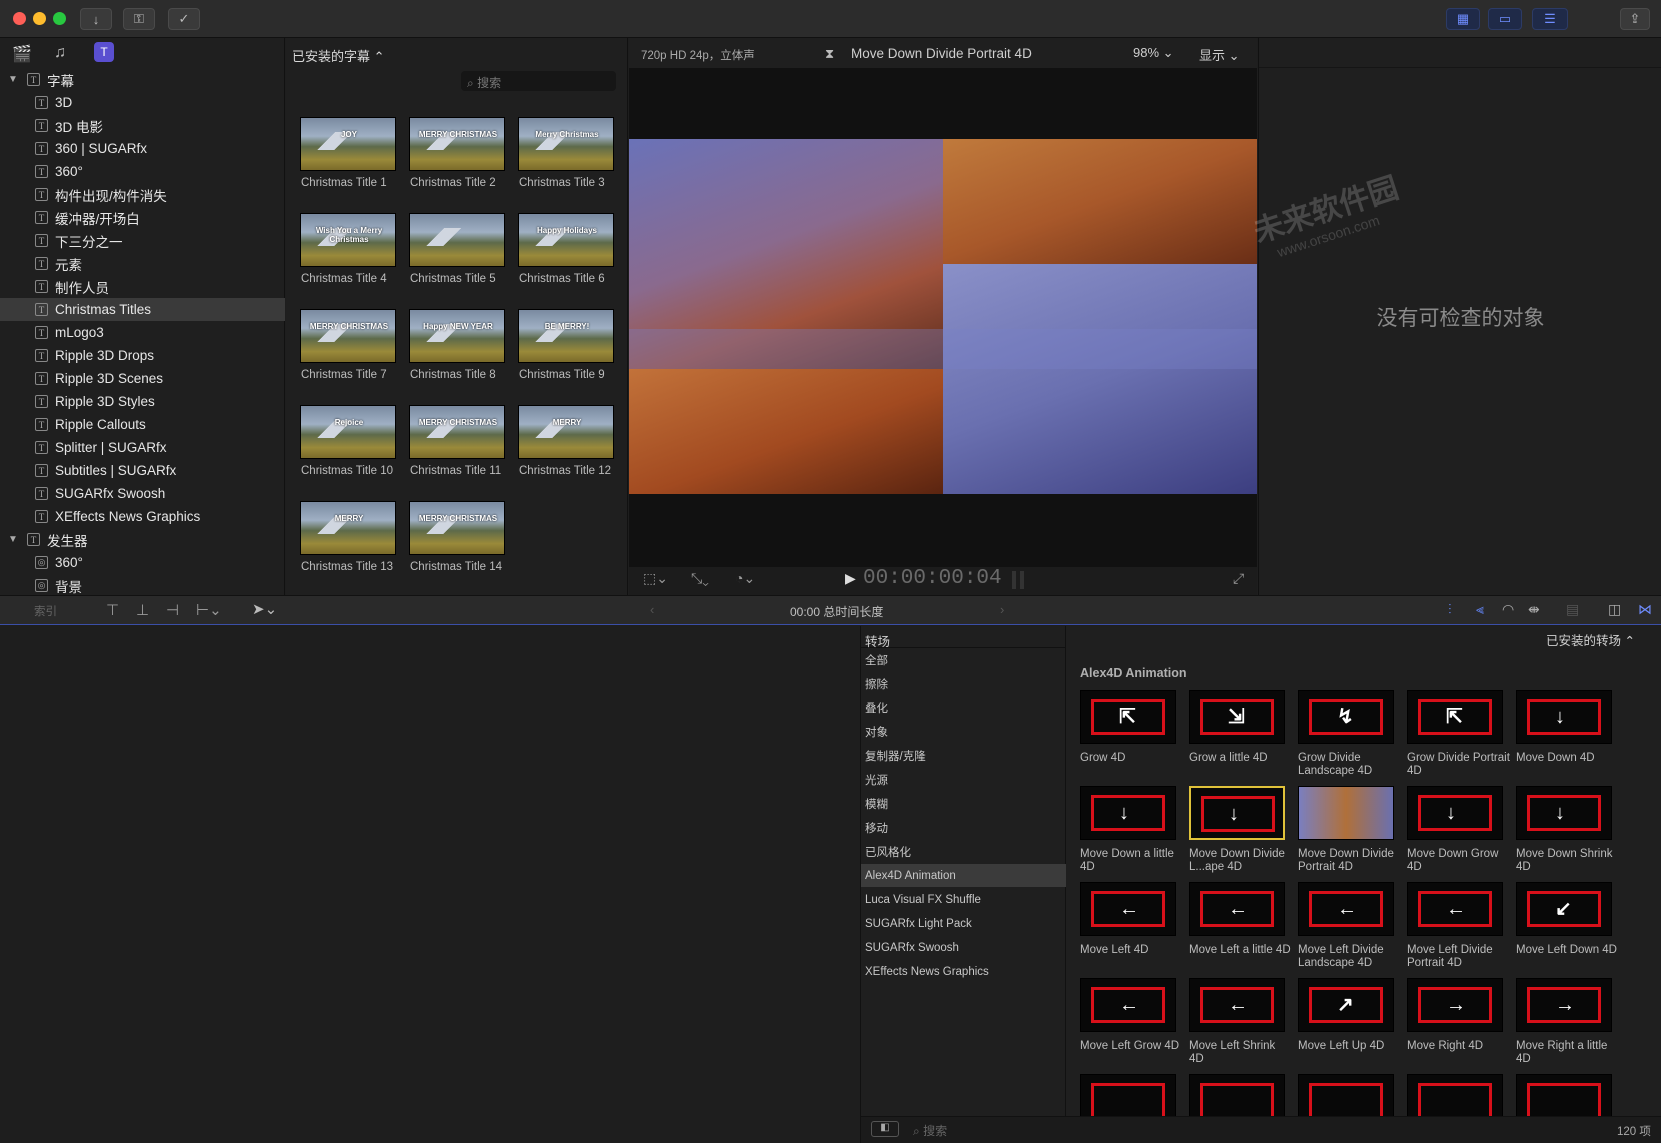 This screenshot has height=1143, width=1661. I want to click on library-item: T Splitter | SUGARfx, so click(142, 447).